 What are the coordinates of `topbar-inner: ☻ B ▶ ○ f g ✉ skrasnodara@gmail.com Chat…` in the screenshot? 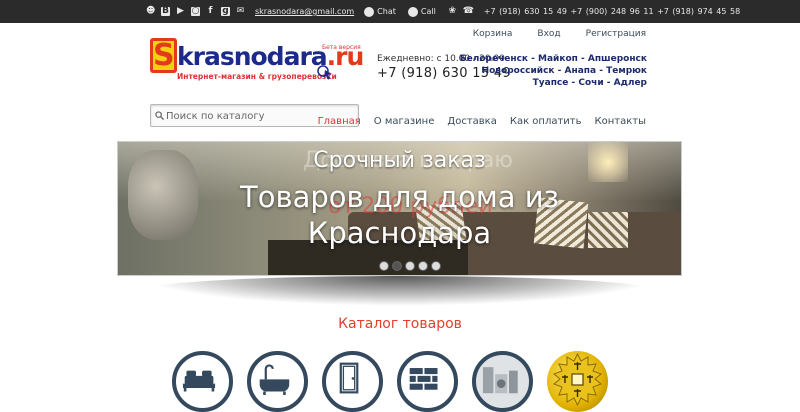 It's located at (443, 11).